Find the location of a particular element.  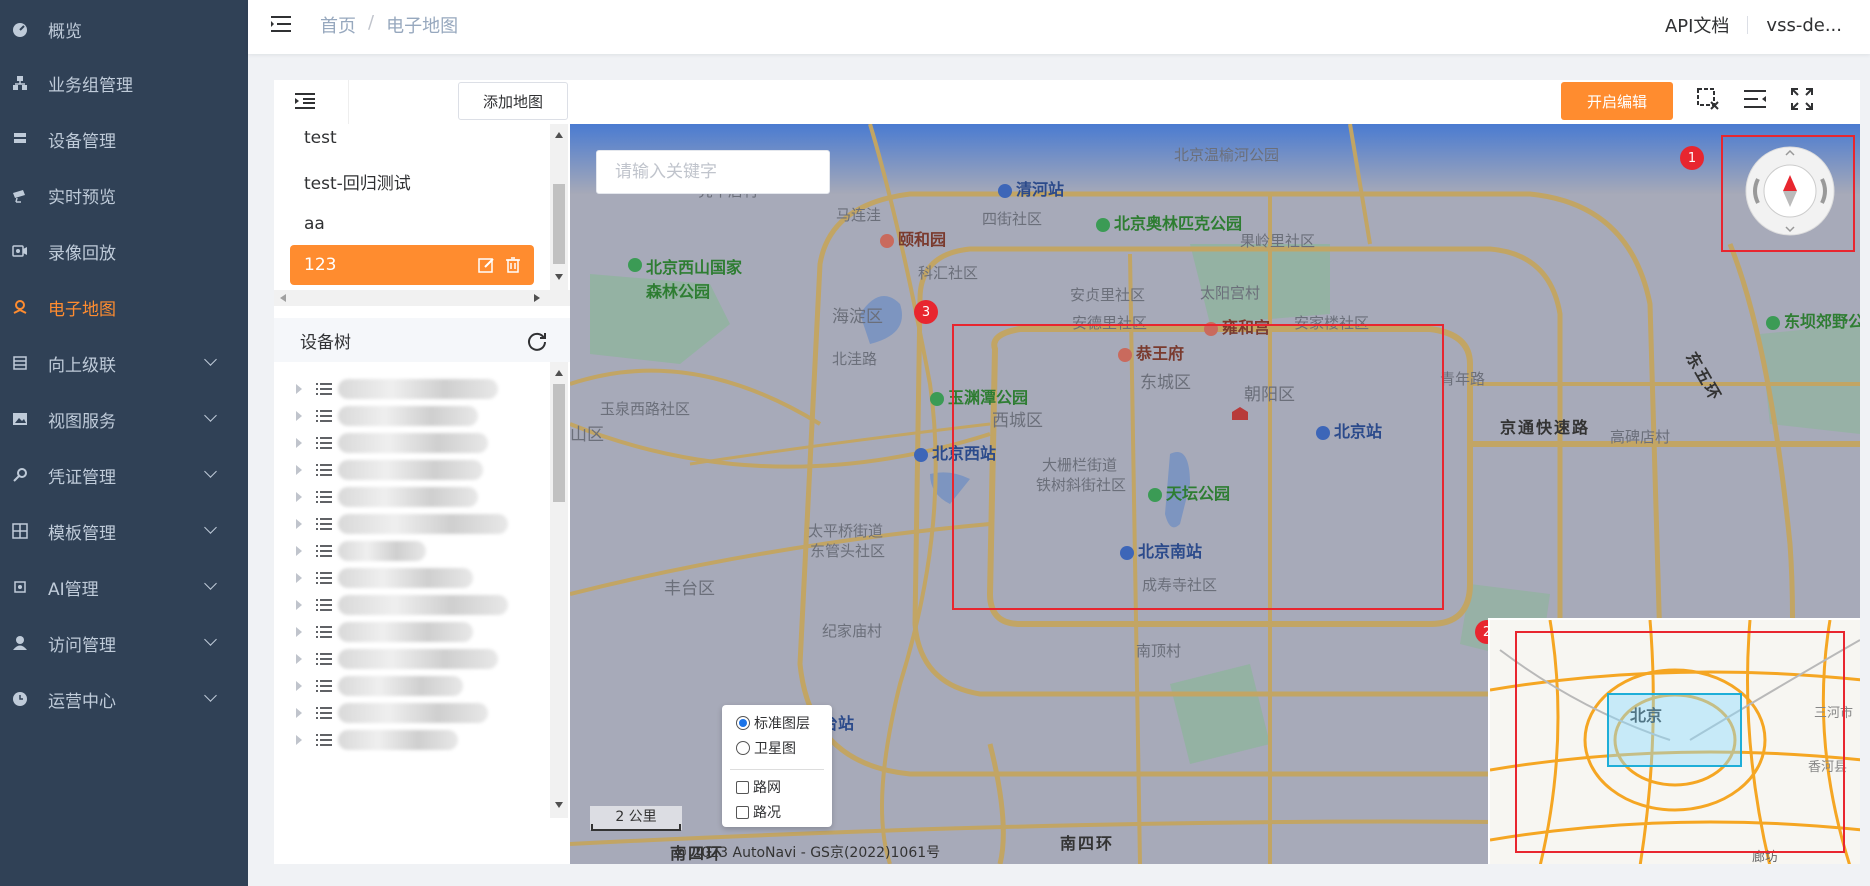

sidebar-item-operations: 运营中心 is located at coordinates (124, 699).